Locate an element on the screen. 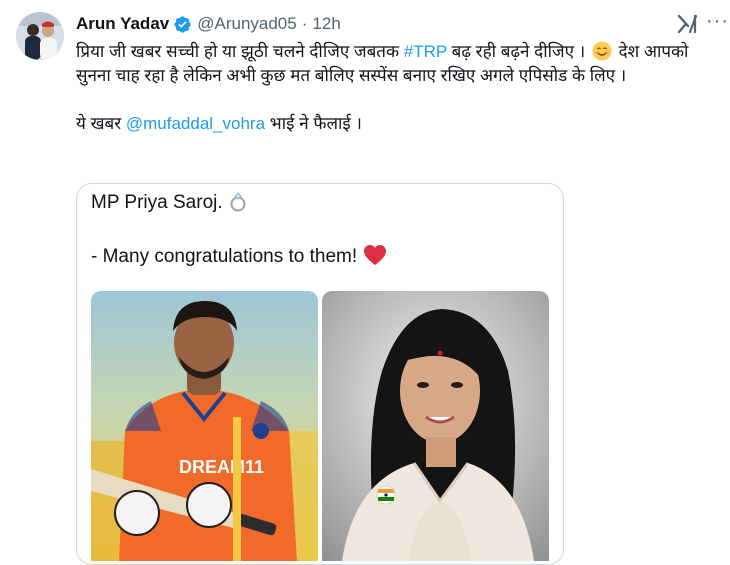 Image resolution: width=730 pixels, height=565 pixels. grok-icon is located at coordinates (688, 24).